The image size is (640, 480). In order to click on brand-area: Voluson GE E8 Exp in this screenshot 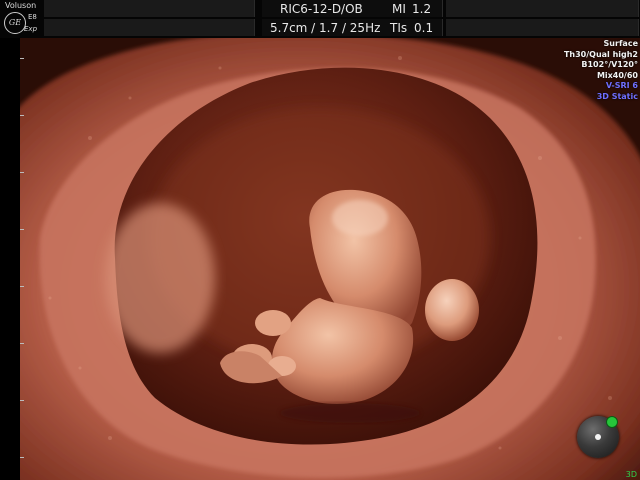, I will do `click(22, 20)`.